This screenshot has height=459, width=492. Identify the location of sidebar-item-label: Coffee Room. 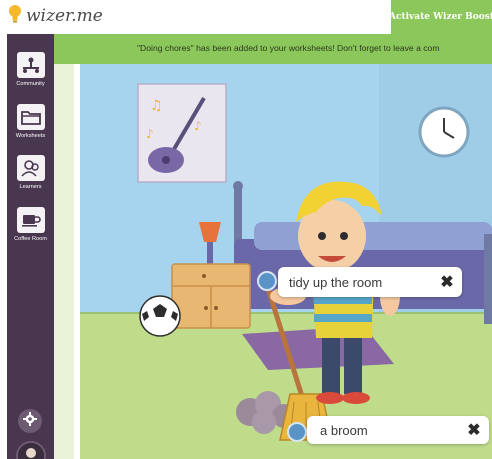
(30, 239).